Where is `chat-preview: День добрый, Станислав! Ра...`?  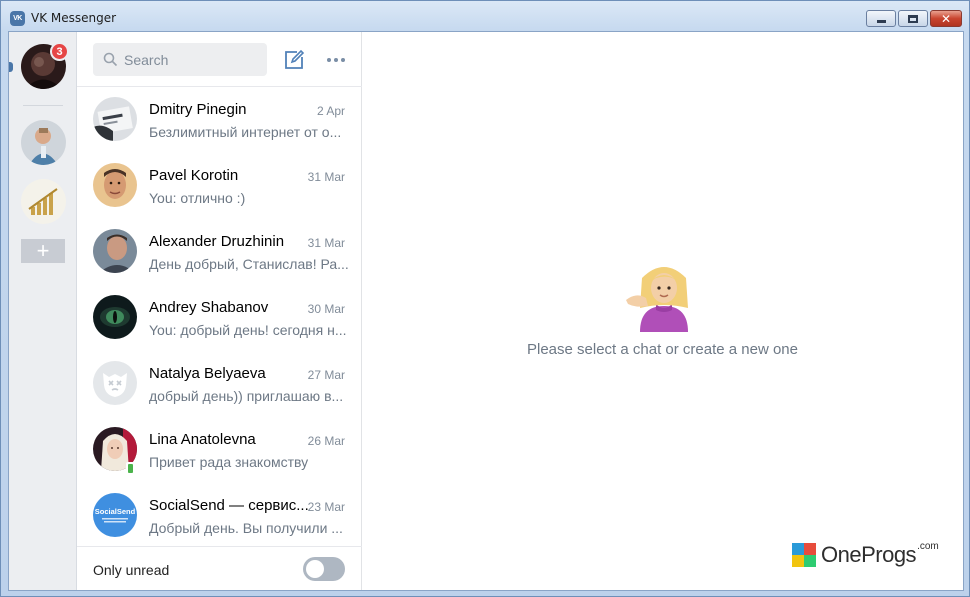 chat-preview: День добрый, Станислав! Ра... is located at coordinates (249, 264).